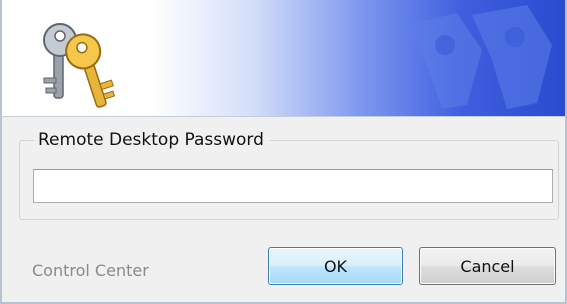  Describe the element at coordinates (79, 65) in the screenshot. I see `keys-icon` at that location.